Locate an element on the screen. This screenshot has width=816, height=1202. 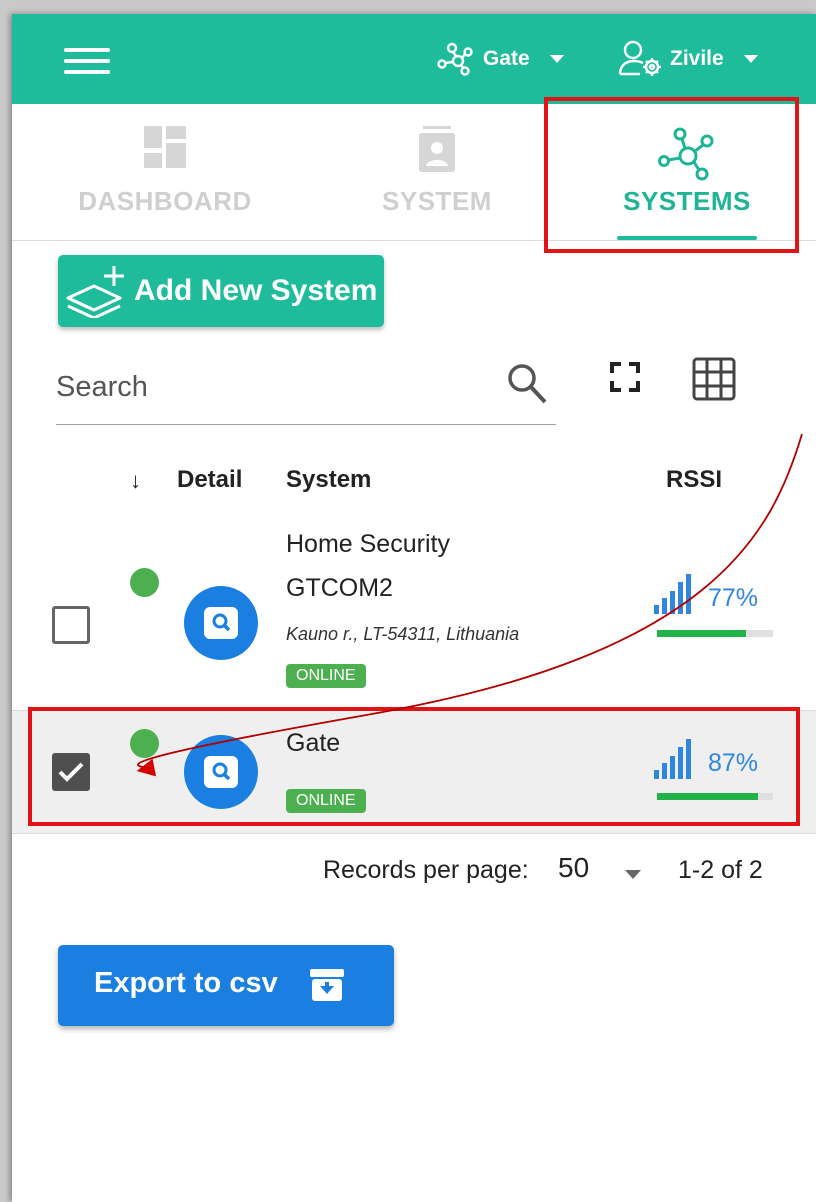
user-name: Zivile is located at coordinates (697, 58).